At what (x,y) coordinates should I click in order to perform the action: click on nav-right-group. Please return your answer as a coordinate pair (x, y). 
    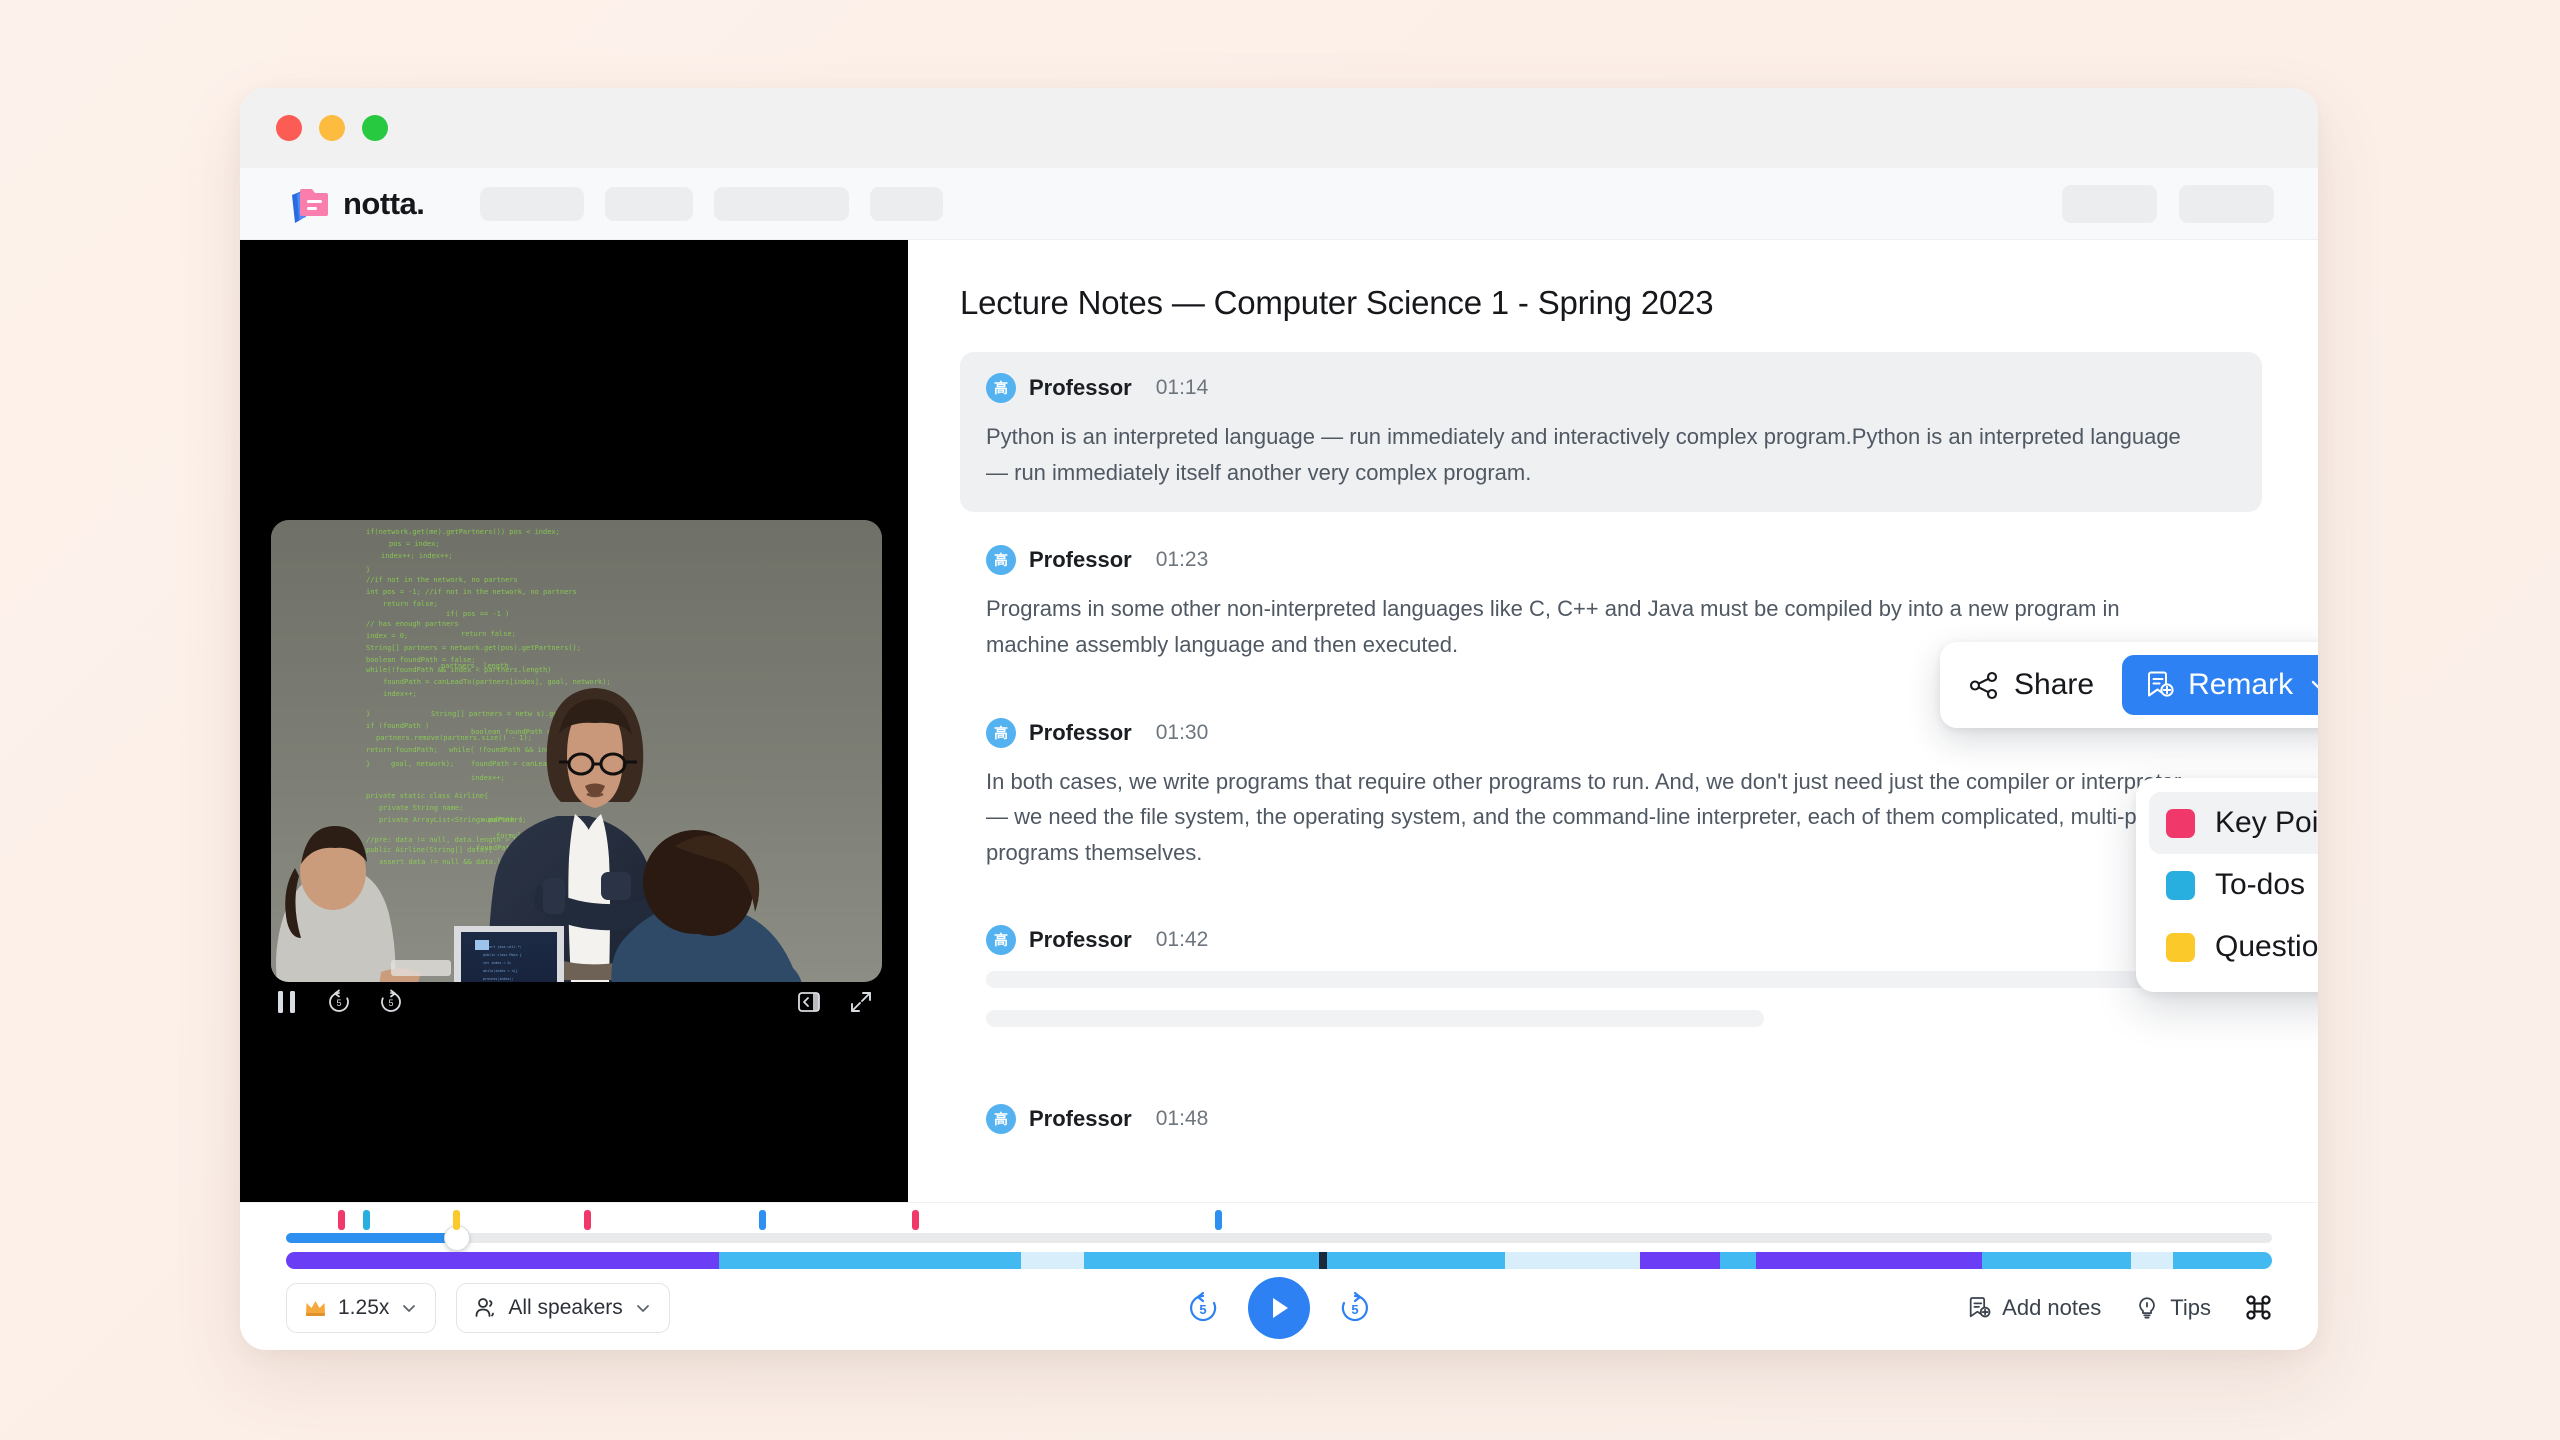
    Looking at the image, I should click on (2168, 203).